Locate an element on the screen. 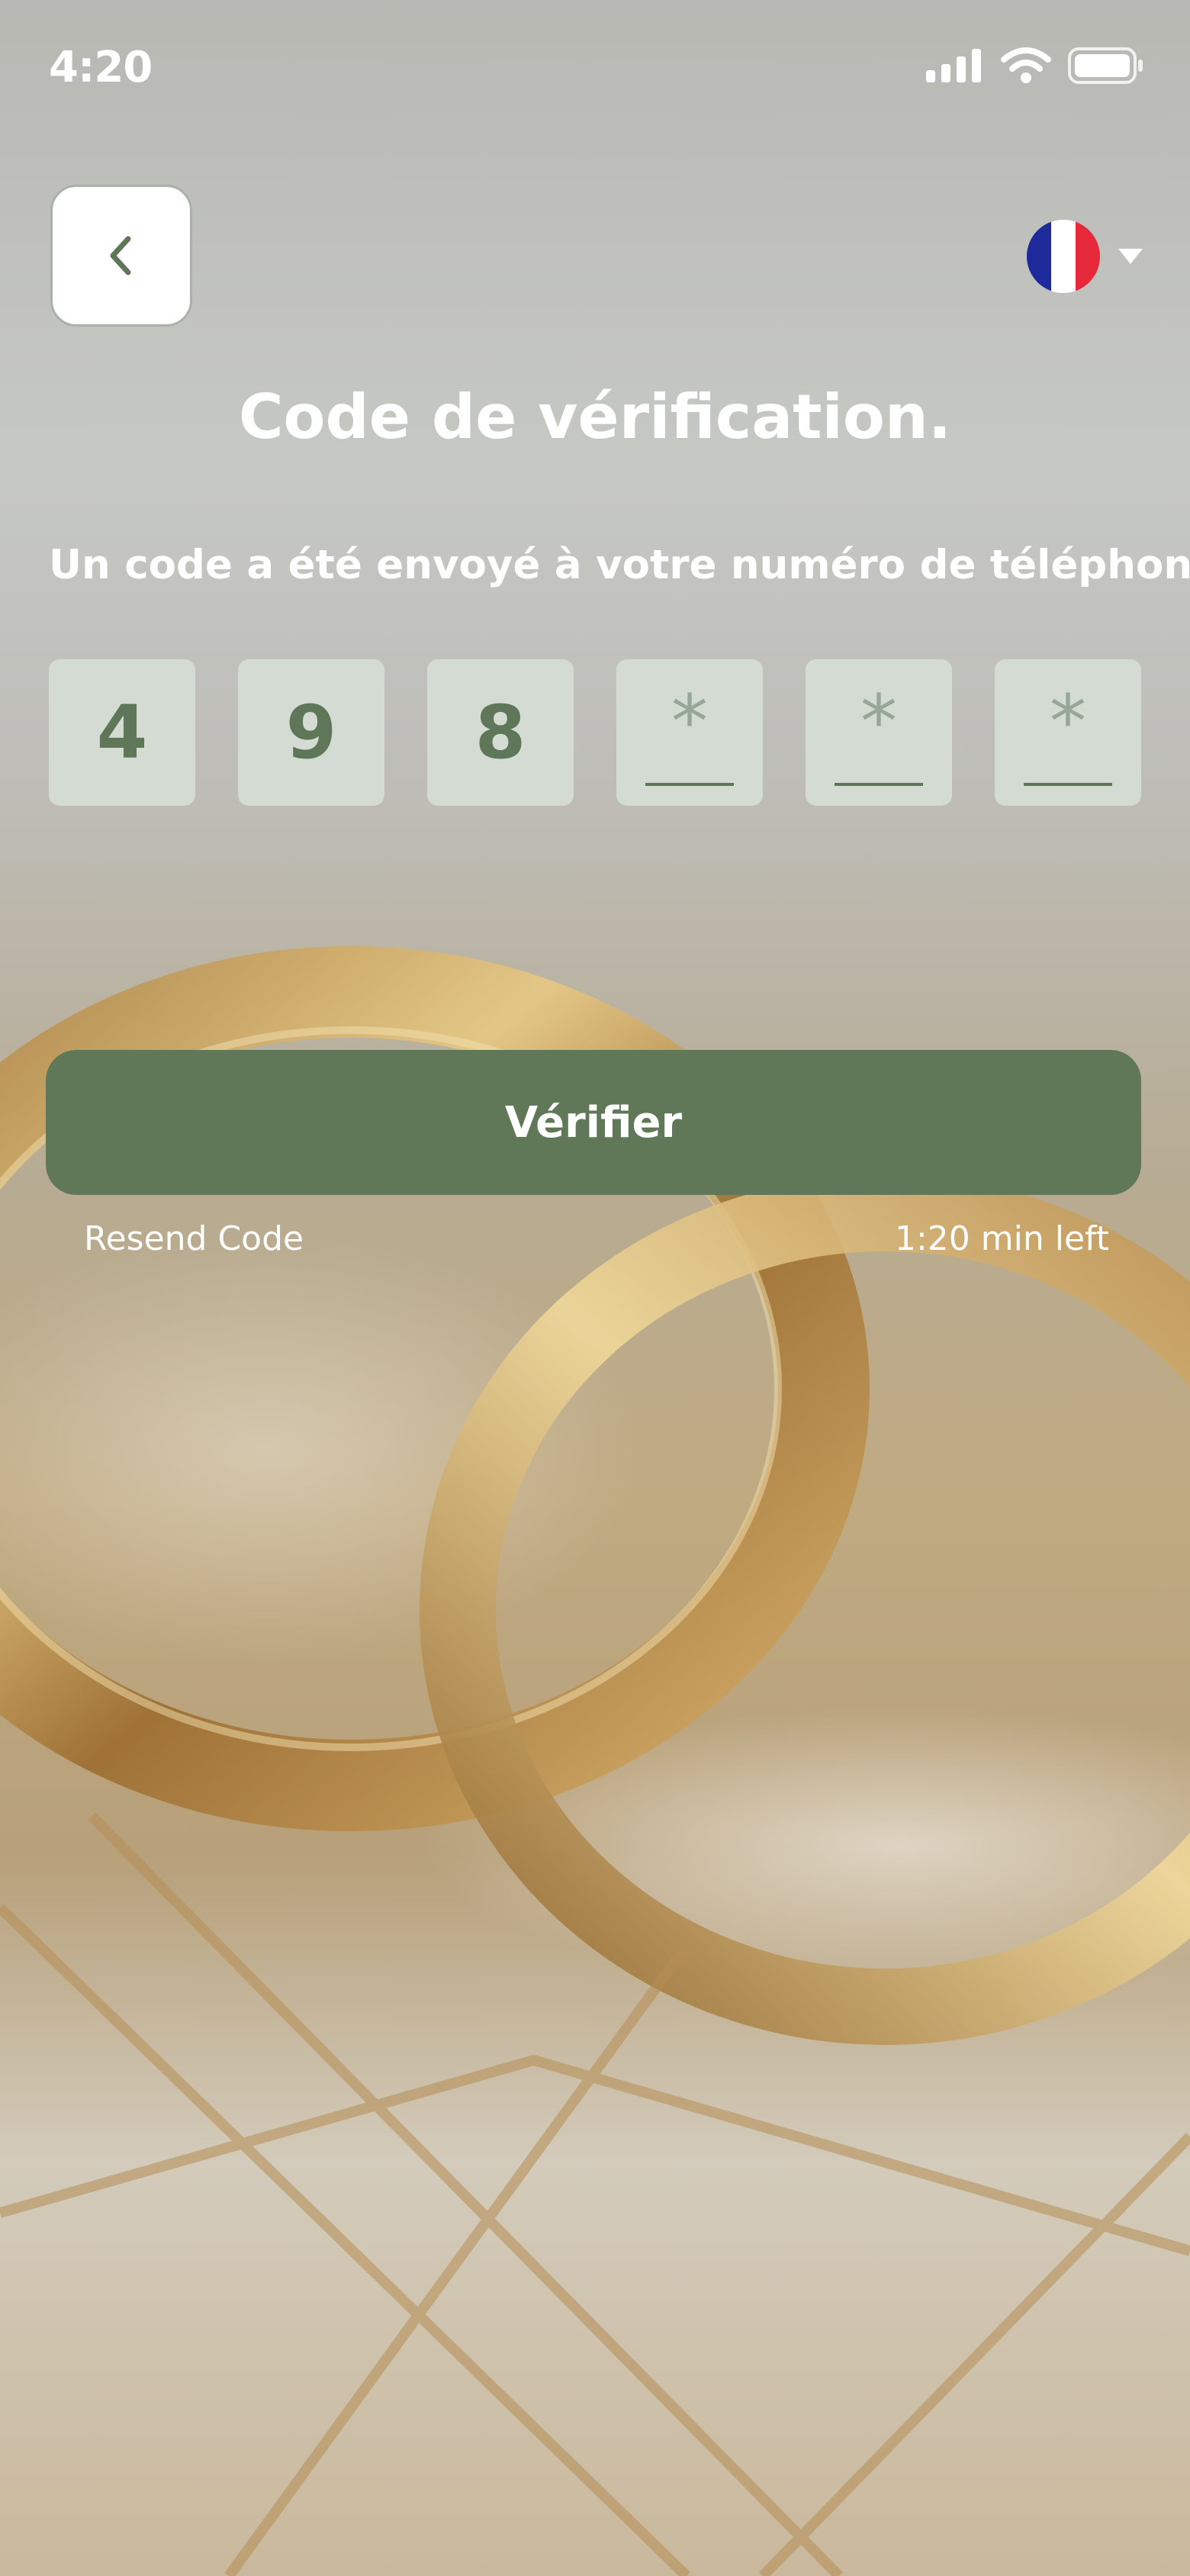  otp-box-1: 4 is located at coordinates (122, 732).